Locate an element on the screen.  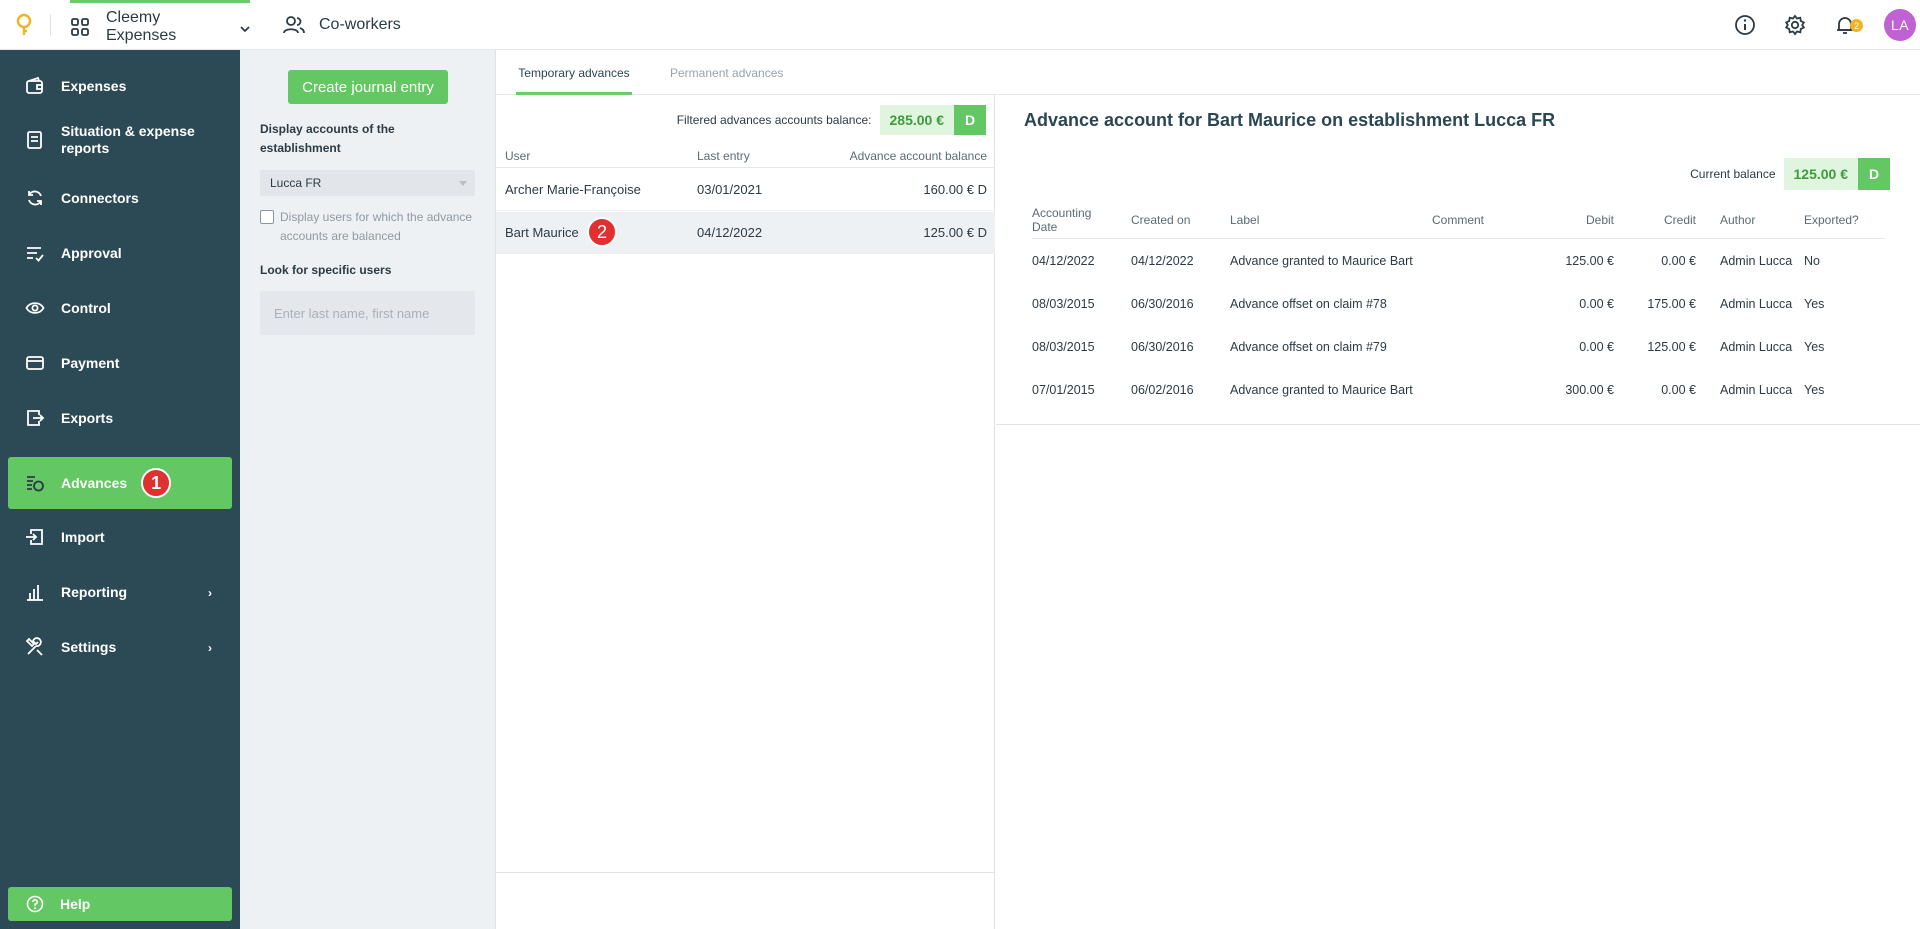
topbar-divider is located at coordinates (50, 25).